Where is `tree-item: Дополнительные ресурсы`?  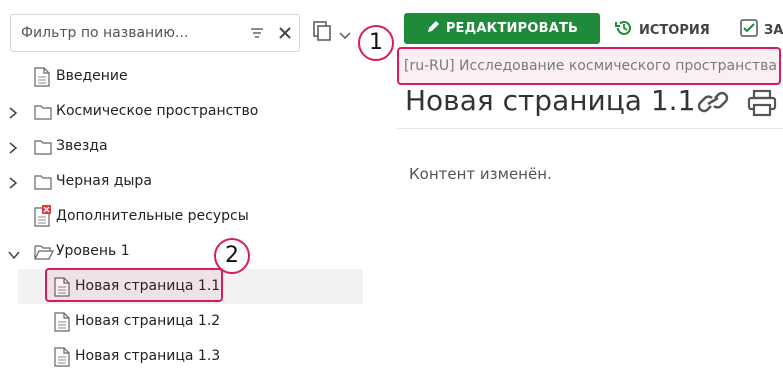
tree-item: Дополнительные ресурсы is located at coordinates (181, 216).